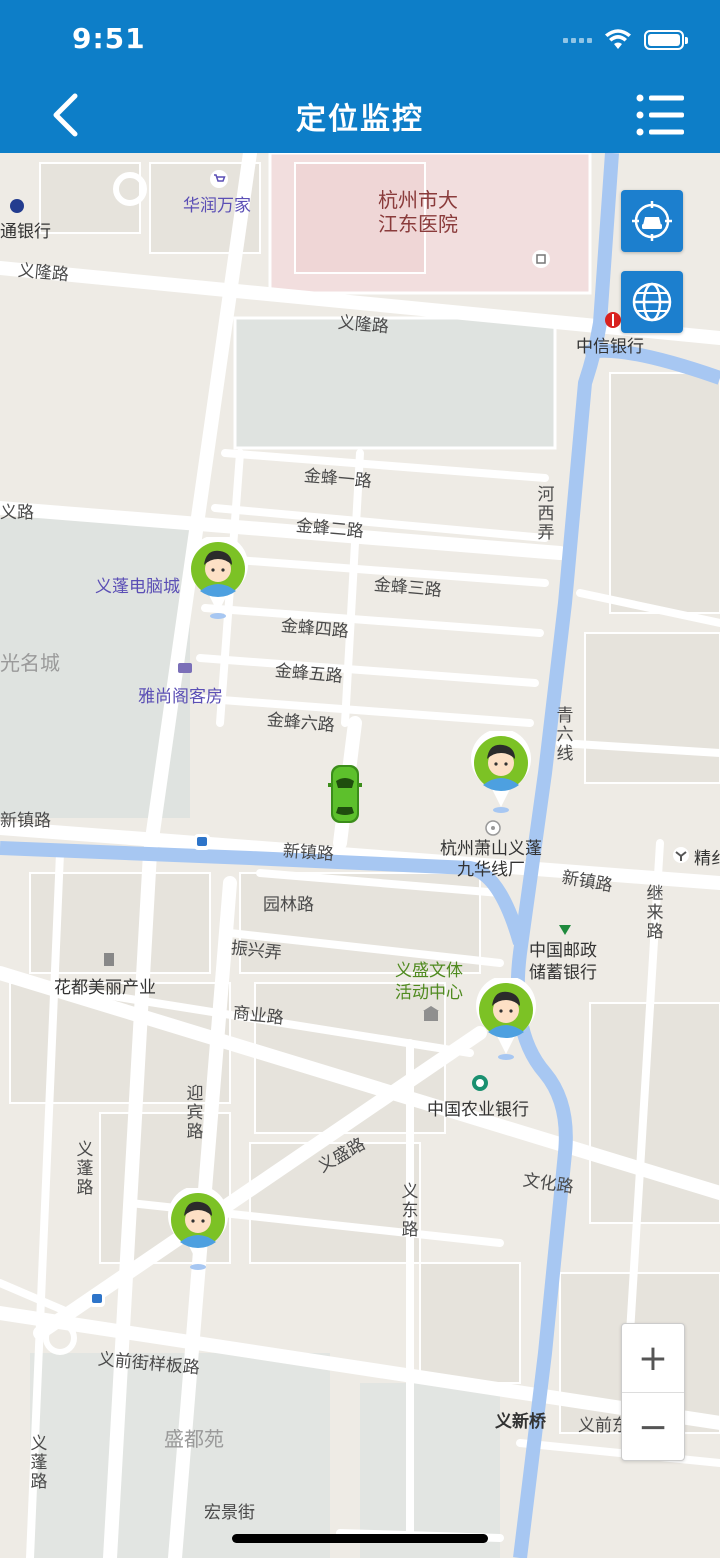 The width and height of the screenshot is (720, 1558). Describe the element at coordinates (30, 663) in the screenshot. I see `label-mingcheng: 光名城` at that location.